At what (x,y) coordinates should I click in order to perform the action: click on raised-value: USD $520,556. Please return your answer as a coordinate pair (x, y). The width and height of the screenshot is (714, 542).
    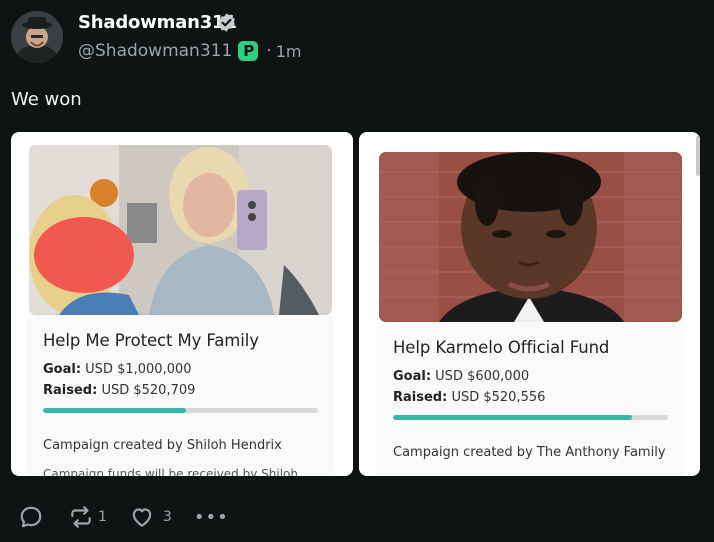
    Looking at the image, I should click on (498, 397).